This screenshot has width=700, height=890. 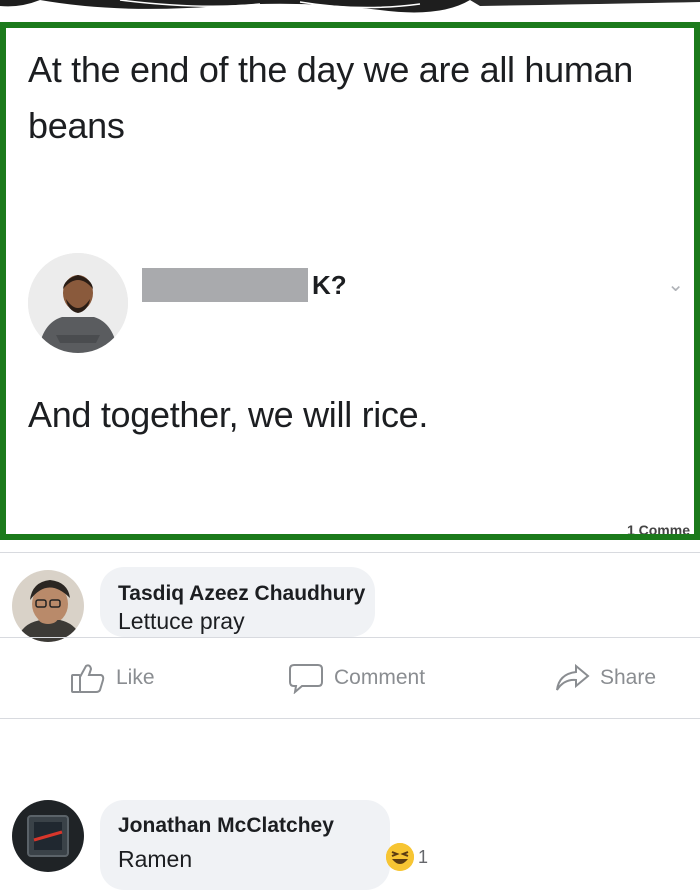 What do you see at coordinates (329, 285) in the screenshot?
I see `reply-name-suffix: K?` at bounding box center [329, 285].